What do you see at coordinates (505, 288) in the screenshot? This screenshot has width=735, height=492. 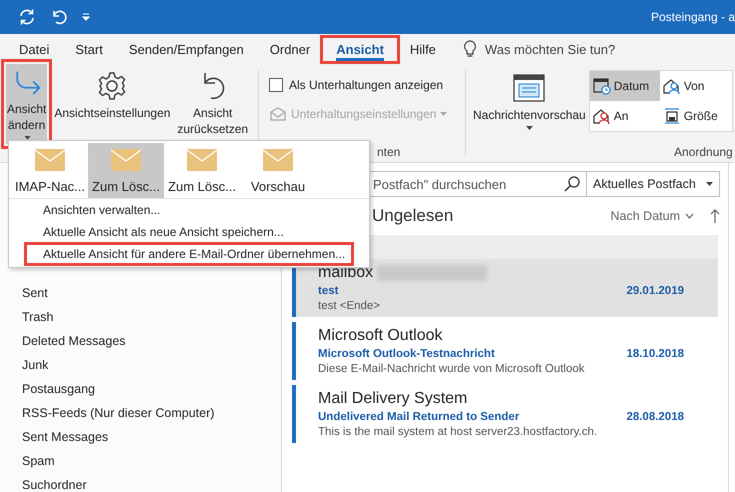 I see `message-item: mailbox test 29.01.2019 test <Ende>` at bounding box center [505, 288].